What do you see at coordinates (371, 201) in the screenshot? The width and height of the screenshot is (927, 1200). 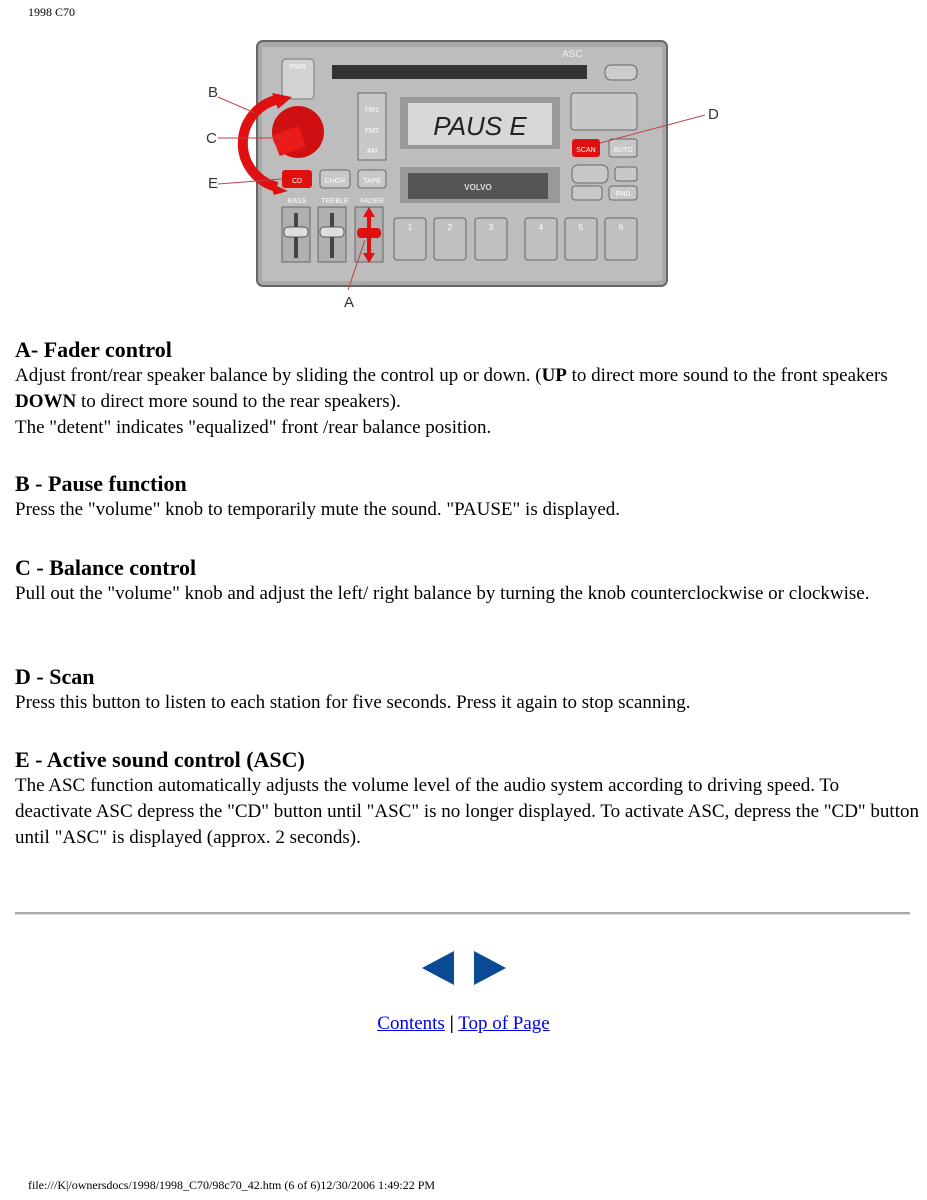 I see `svg-text: FADER` at bounding box center [371, 201].